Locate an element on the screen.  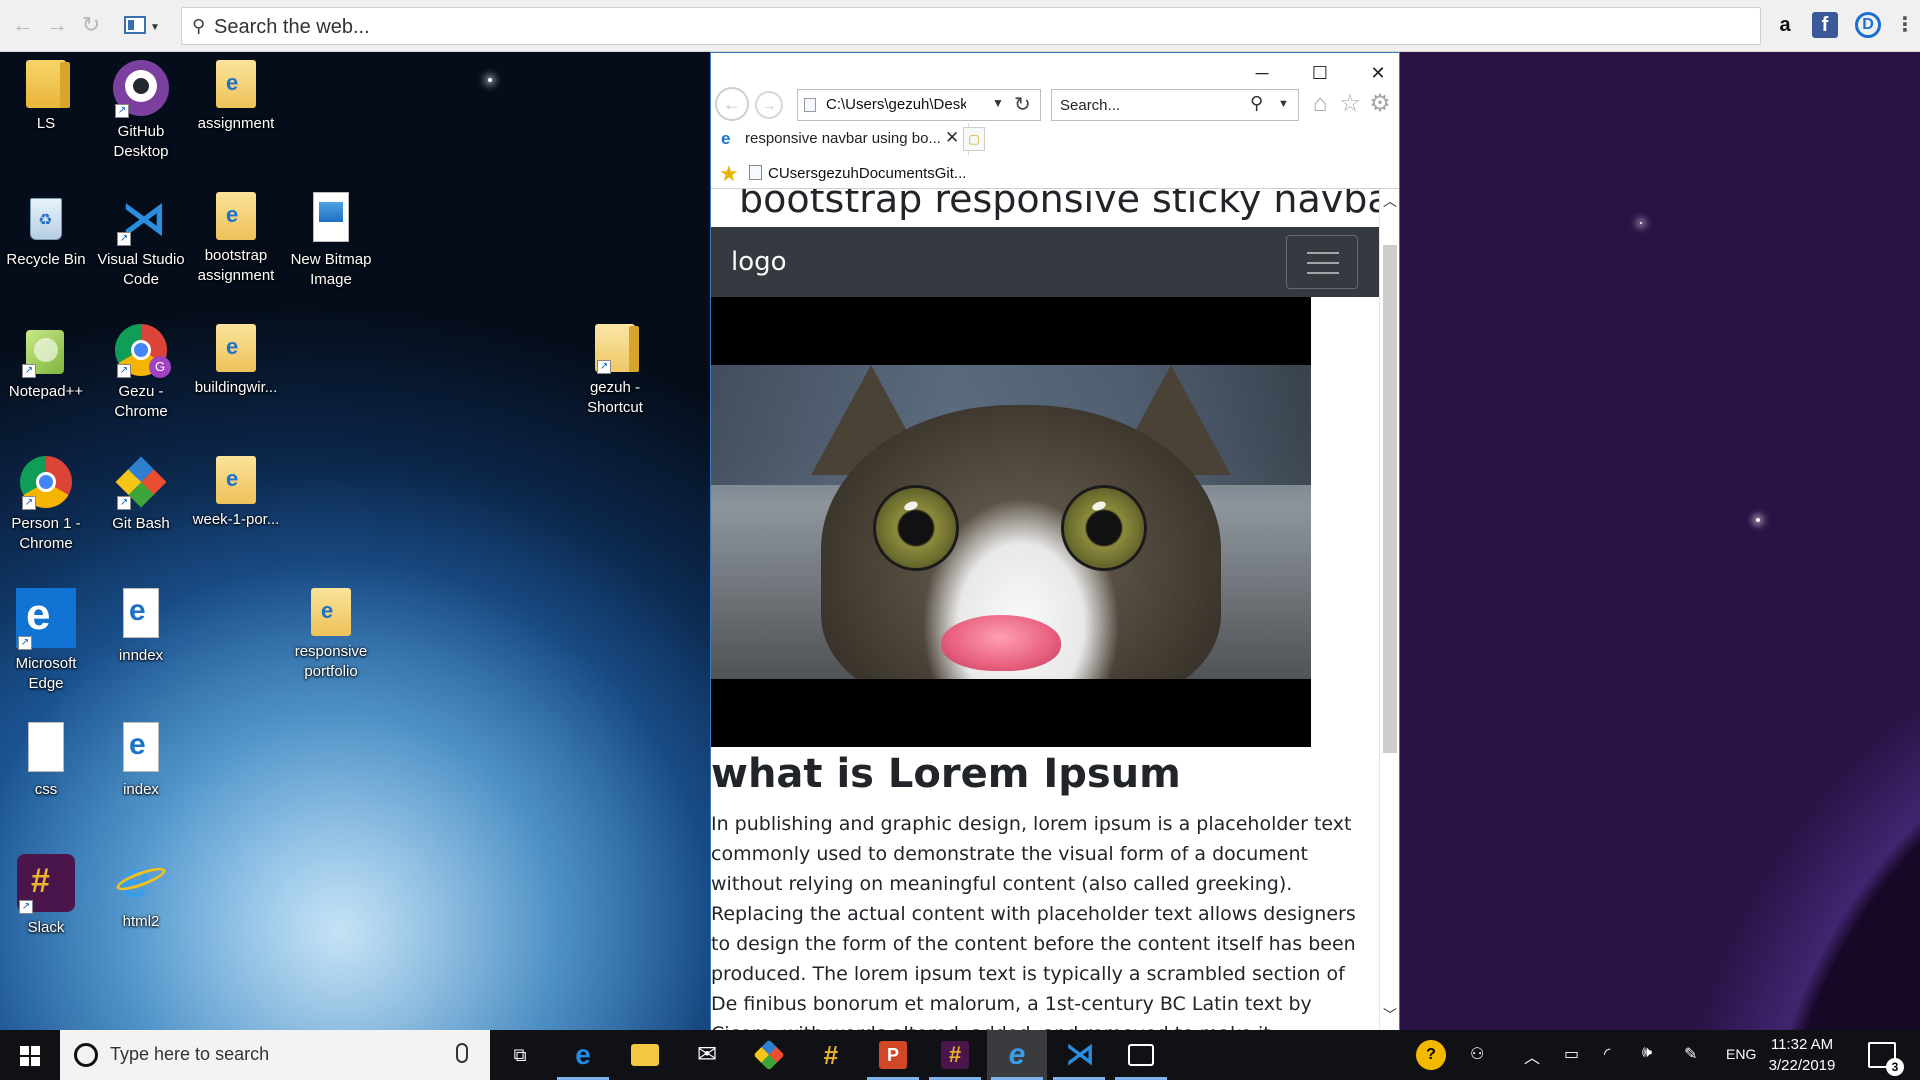
address-value: C:\Users\gezuh\Deskto is located at coordinates (896, 106).